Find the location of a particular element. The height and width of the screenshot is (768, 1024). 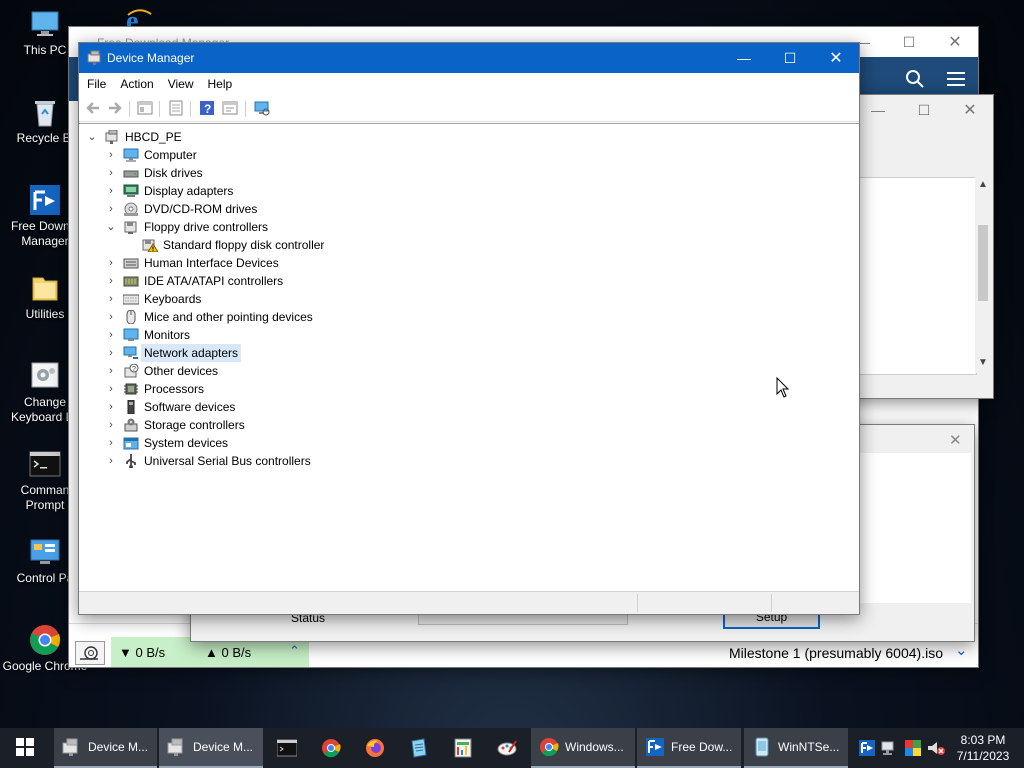

menu-file: File is located at coordinates (95, 82).